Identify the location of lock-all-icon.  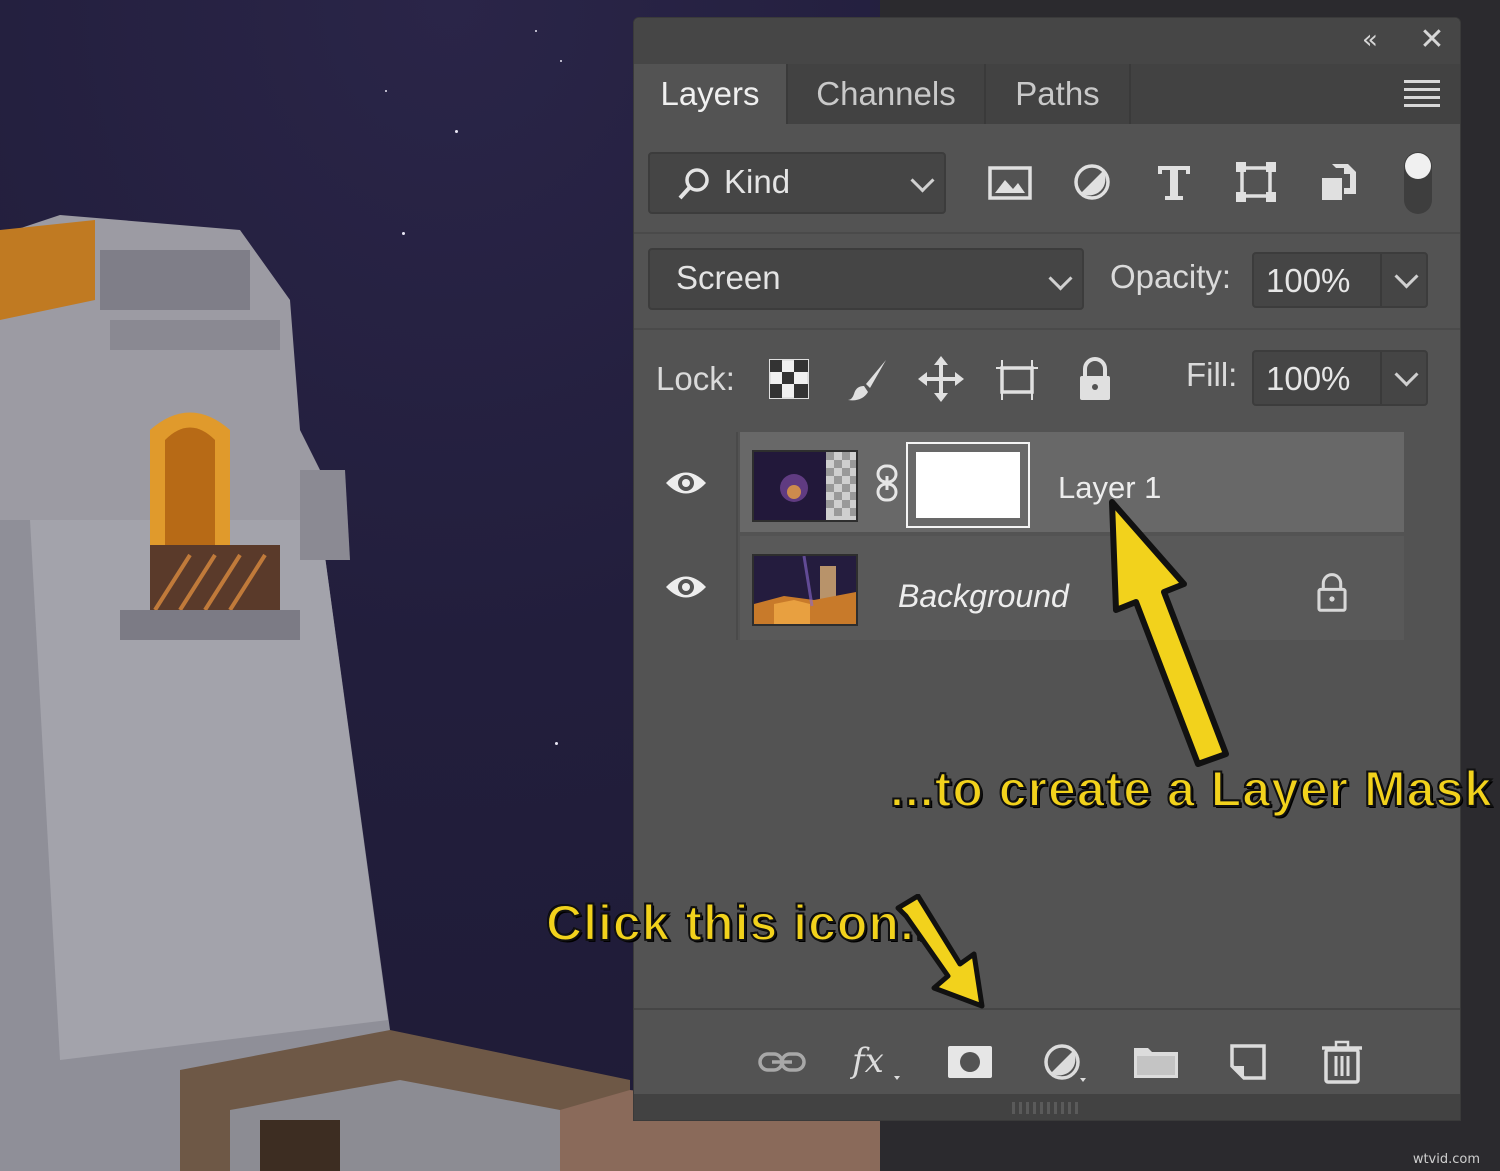
(1095, 379).